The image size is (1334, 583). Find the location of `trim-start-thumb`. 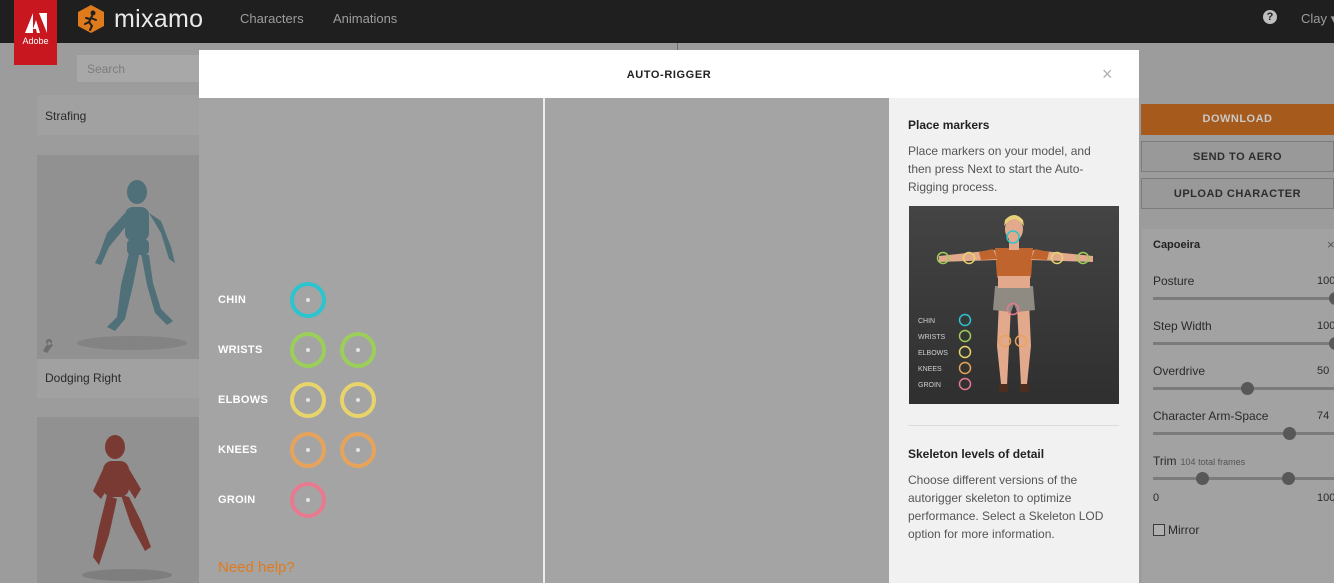

trim-start-thumb is located at coordinates (1202, 478).